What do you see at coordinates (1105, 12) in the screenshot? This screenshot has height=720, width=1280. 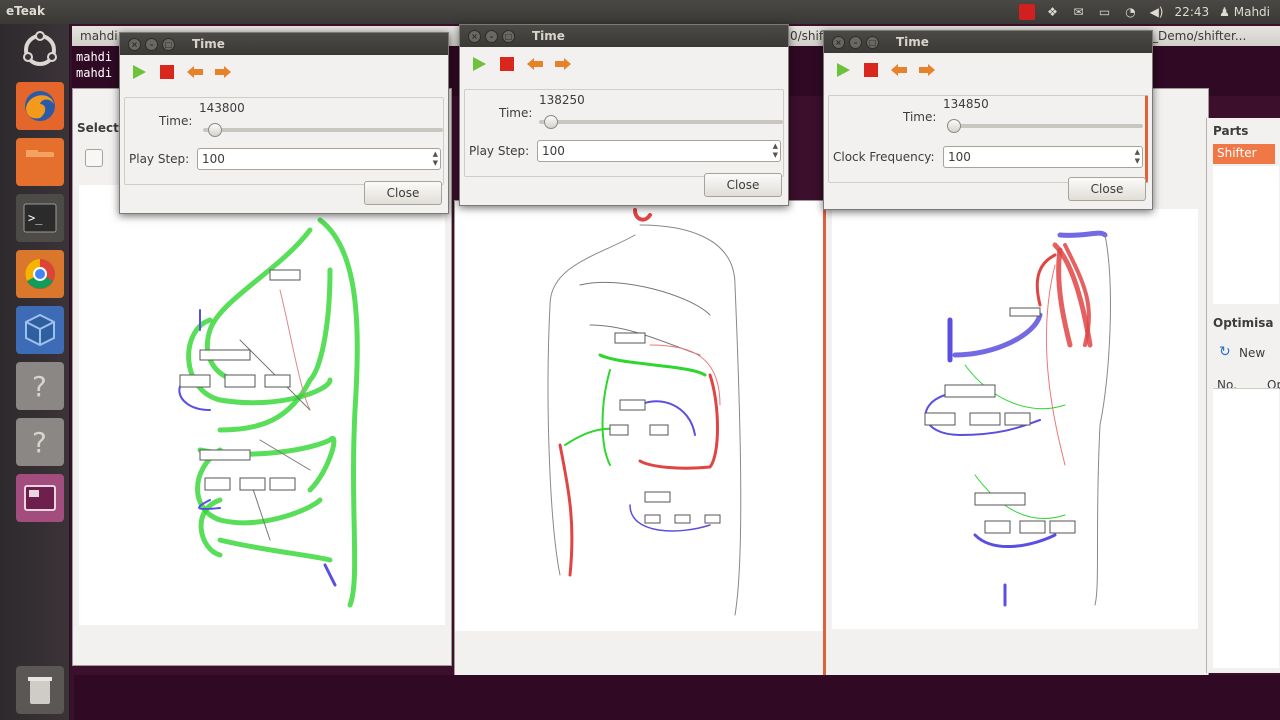 I see `battery-icon: ▭` at bounding box center [1105, 12].